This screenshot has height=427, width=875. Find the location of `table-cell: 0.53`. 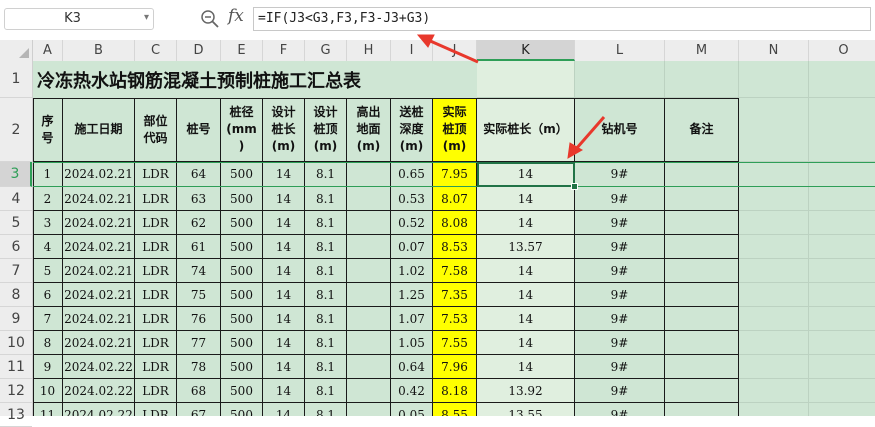

table-cell: 0.53 is located at coordinates (412, 199).